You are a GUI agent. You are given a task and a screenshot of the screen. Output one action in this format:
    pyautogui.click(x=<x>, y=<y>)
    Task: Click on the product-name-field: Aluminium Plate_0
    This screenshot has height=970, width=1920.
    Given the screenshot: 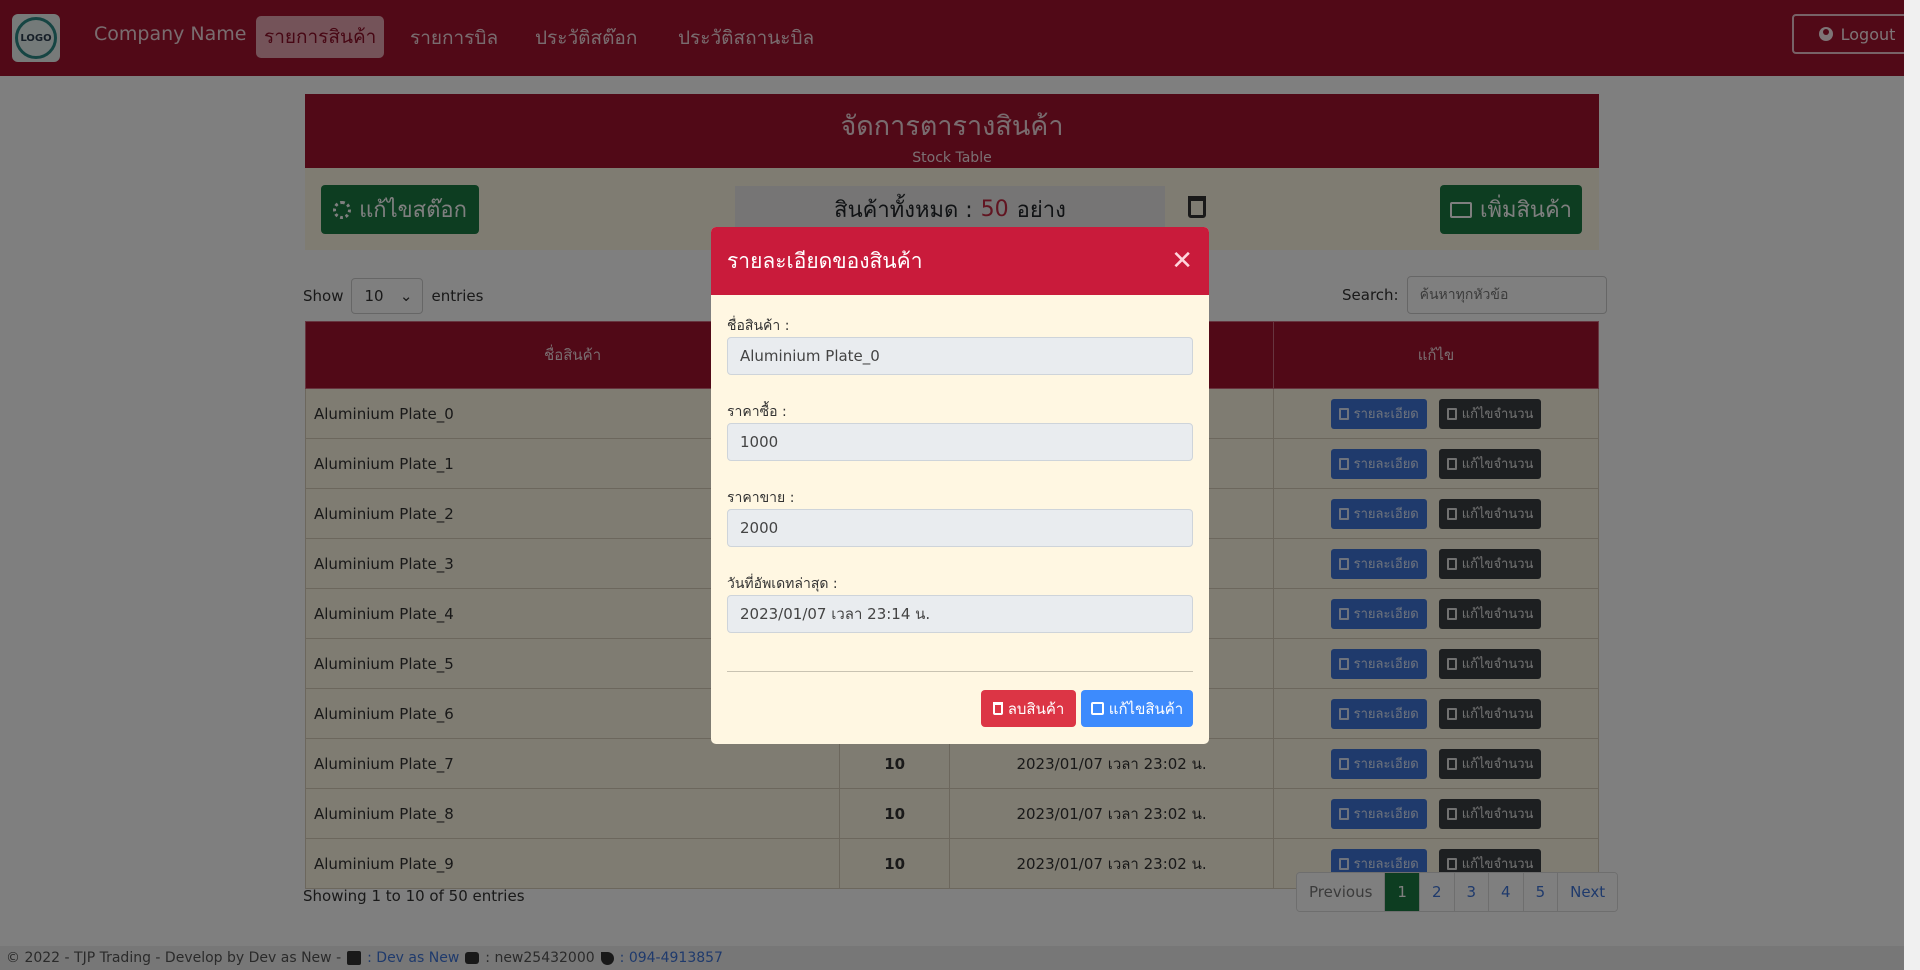 What is the action you would take?
    pyautogui.click(x=960, y=356)
    